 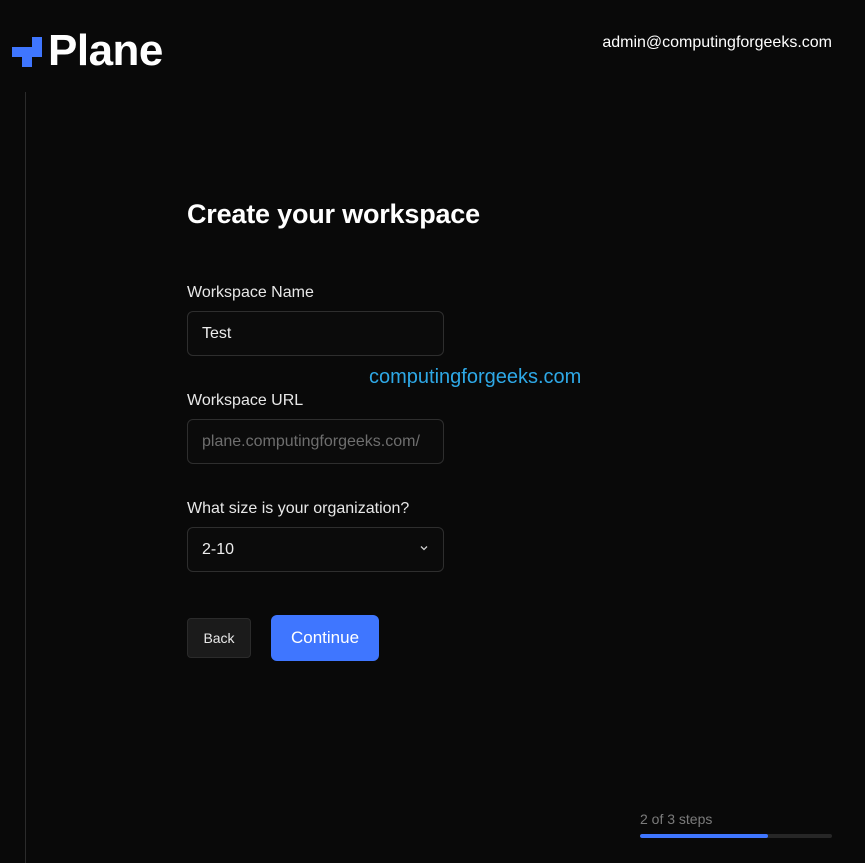 I want to click on workspace-url-prefix: plane.computingforgeeks.com/, so click(x=311, y=441).